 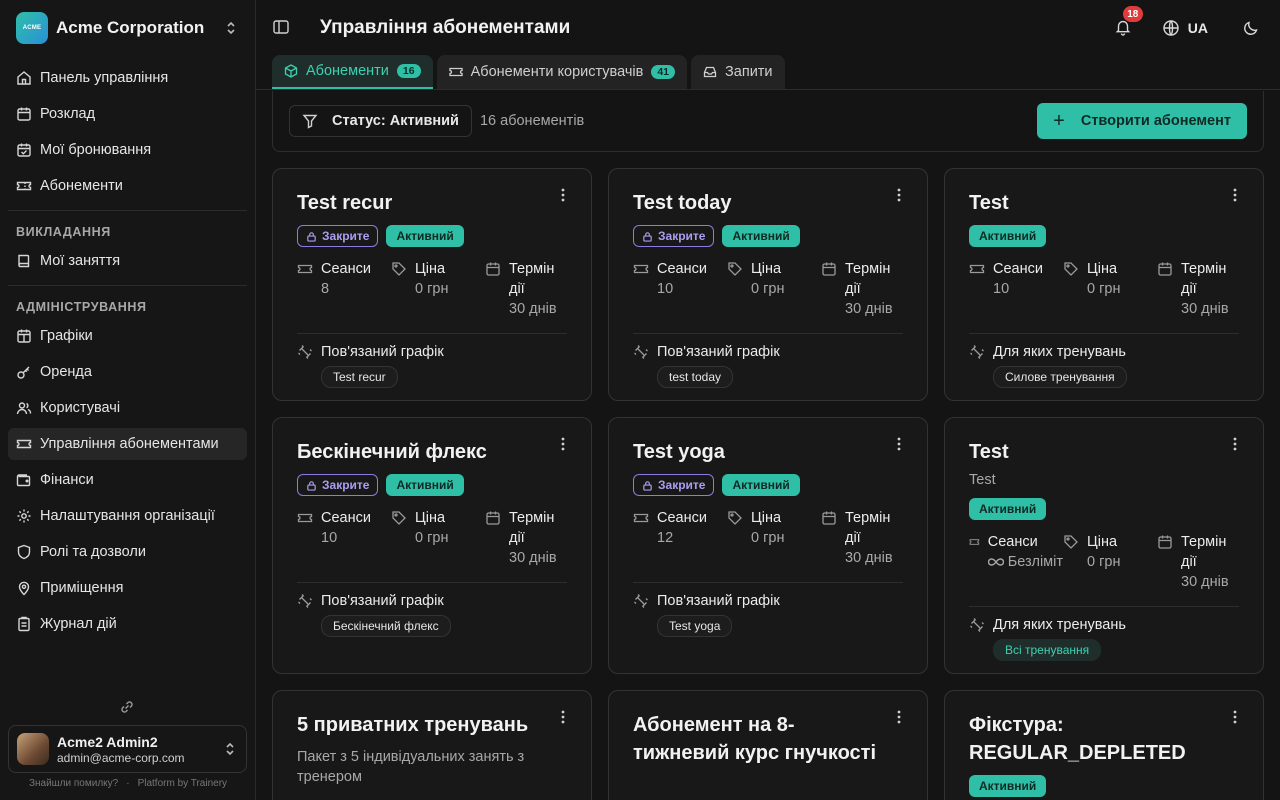 What do you see at coordinates (24, 336) in the screenshot?
I see `calendar-grid-icon` at bounding box center [24, 336].